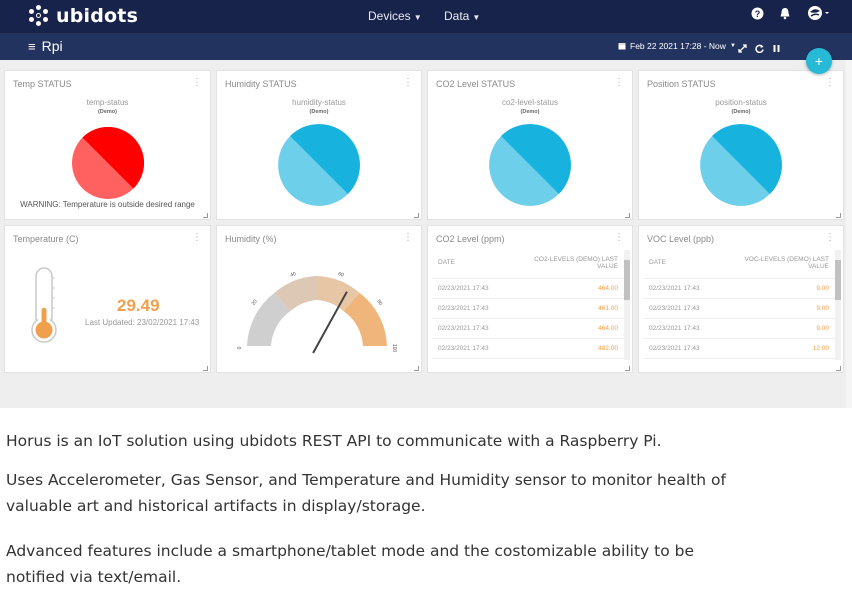 This screenshot has width=852, height=598. What do you see at coordinates (32, 46) in the screenshot?
I see `hamburger-menu-icon: ≡` at bounding box center [32, 46].